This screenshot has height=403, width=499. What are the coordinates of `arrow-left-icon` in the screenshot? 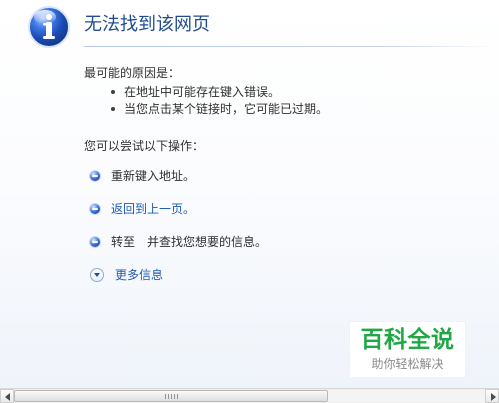 It's located at (7, 397).